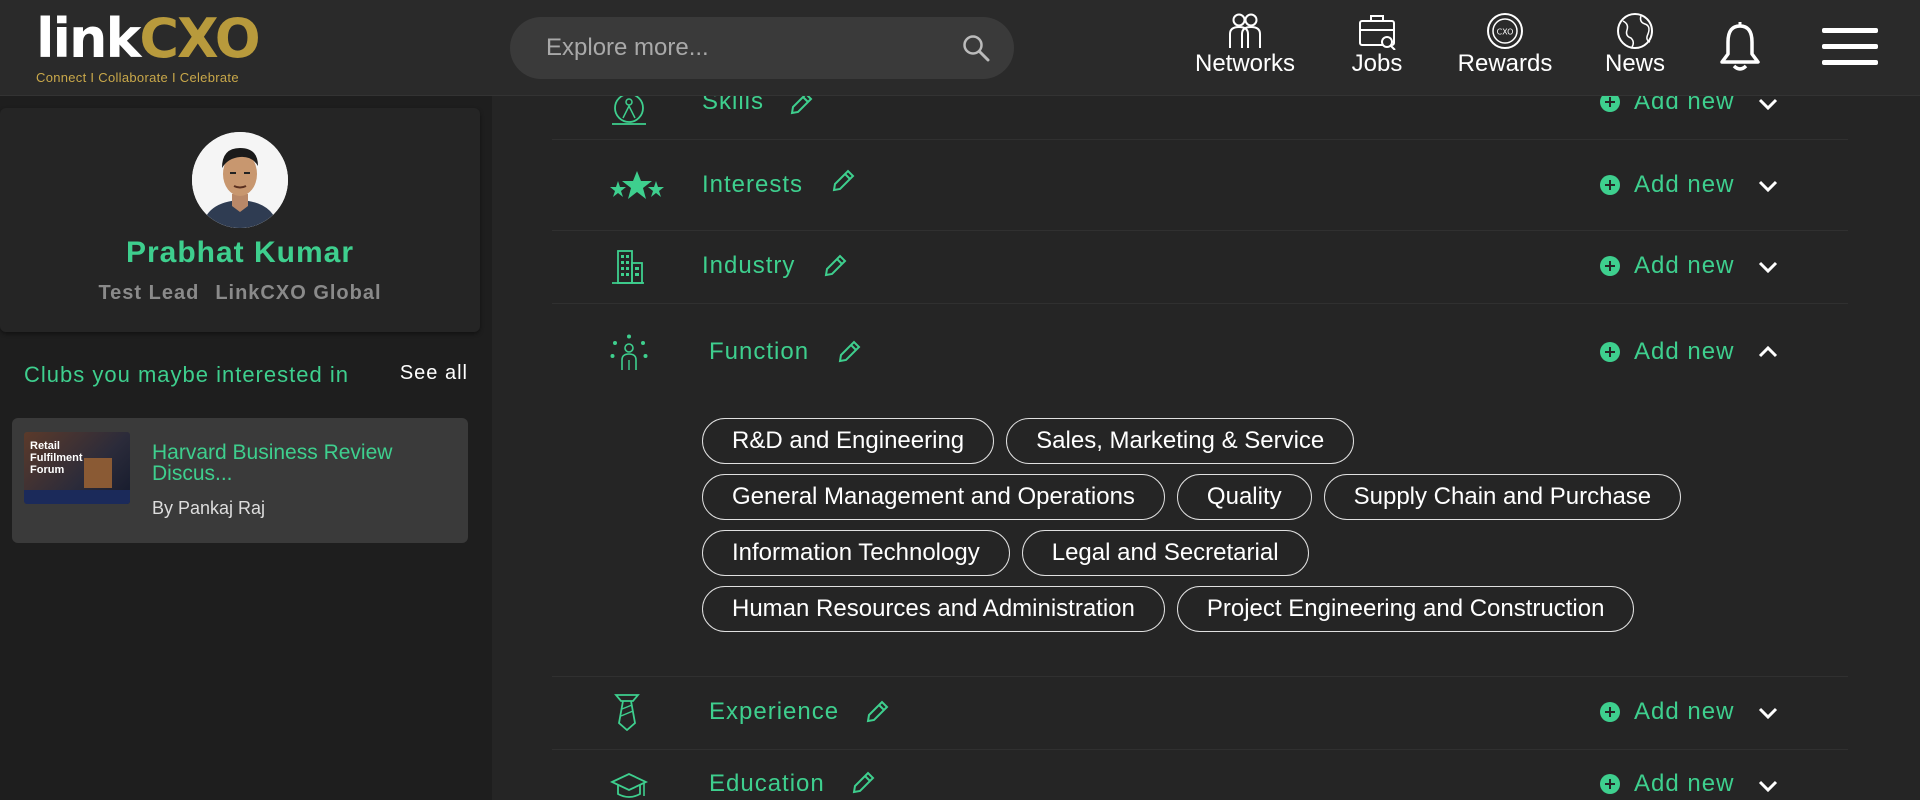 The image size is (1920, 800). Describe the element at coordinates (1505, 63) in the screenshot. I see `nav-rewards-label: Rewards` at that location.